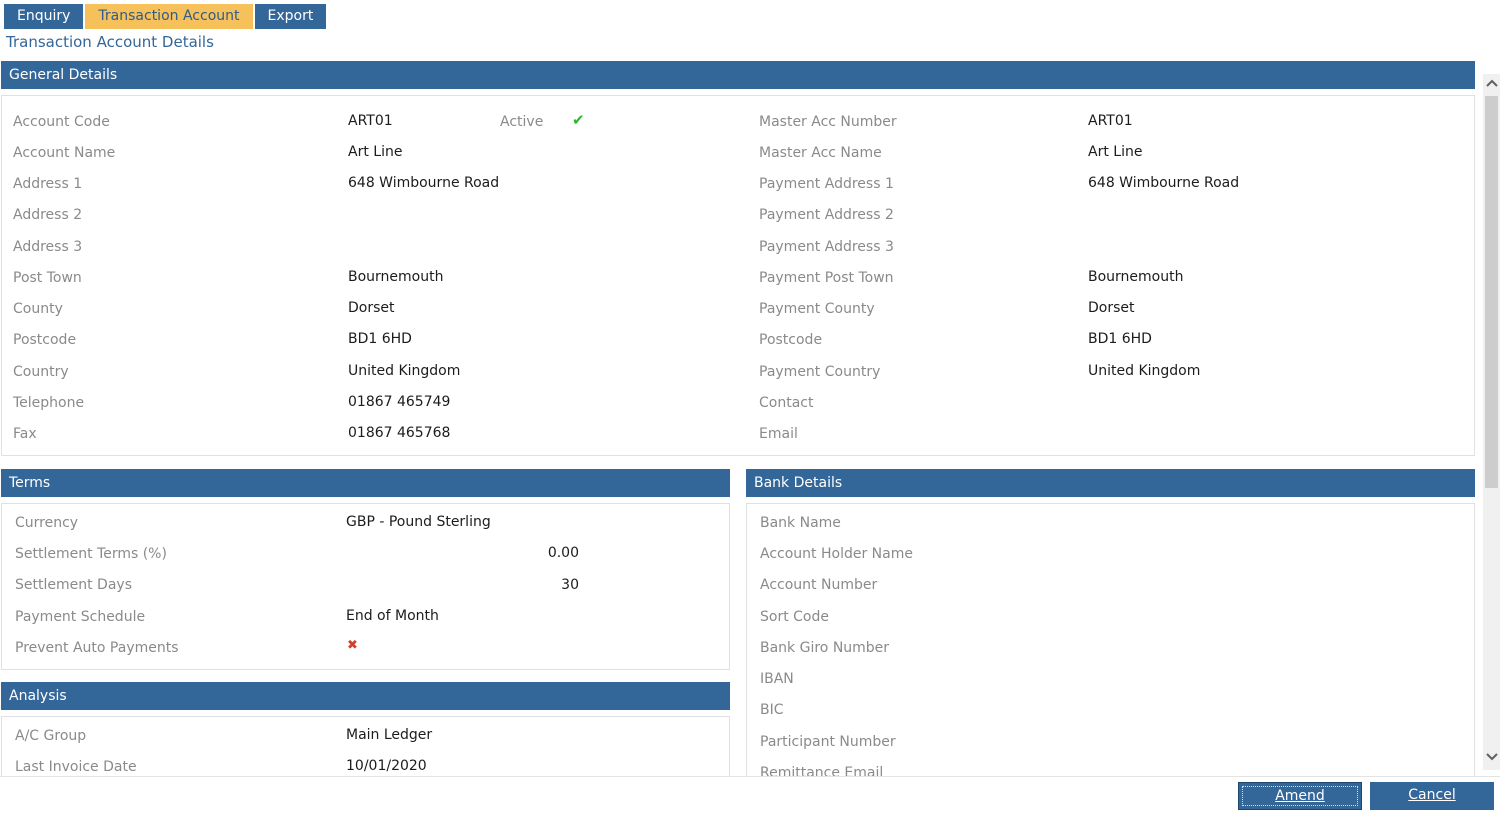 Image resolution: width=1500 pixels, height=818 pixels. Describe the element at coordinates (522, 122) in the screenshot. I see `active-label: Active` at that location.